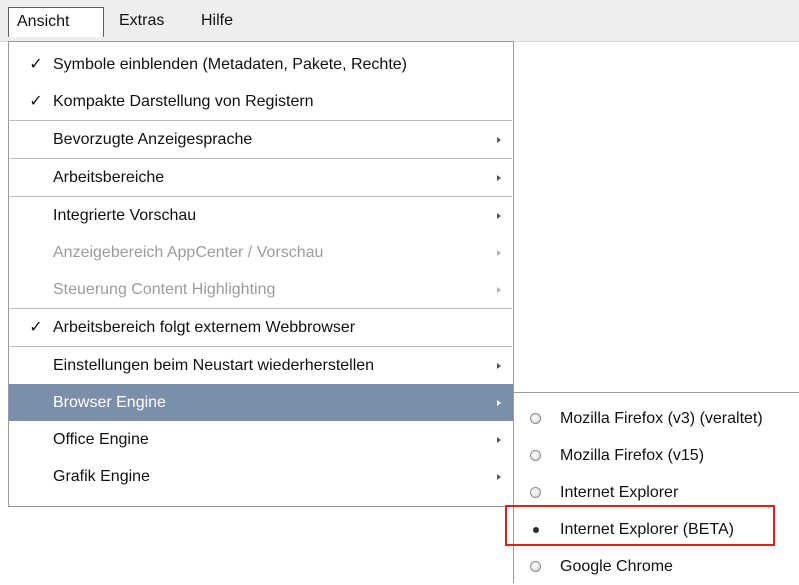  I want to click on radio-item-label: Internet Explorer (BETA), so click(647, 529).